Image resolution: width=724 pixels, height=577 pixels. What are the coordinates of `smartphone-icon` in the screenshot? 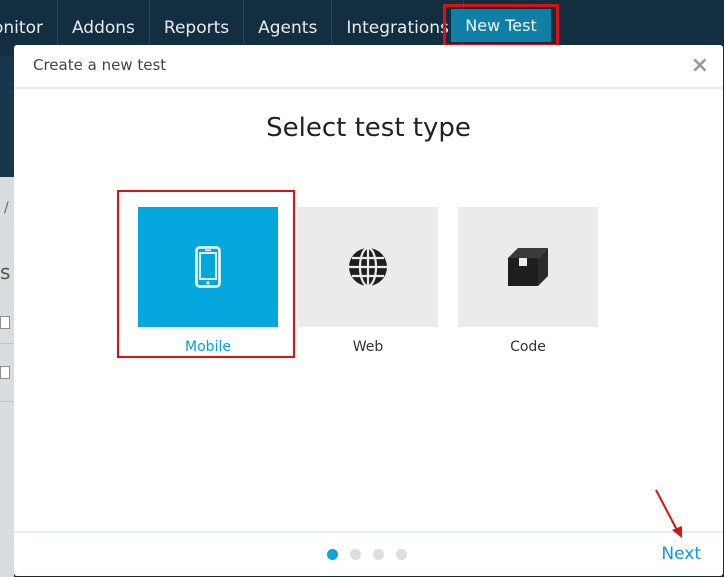 It's located at (208, 267).